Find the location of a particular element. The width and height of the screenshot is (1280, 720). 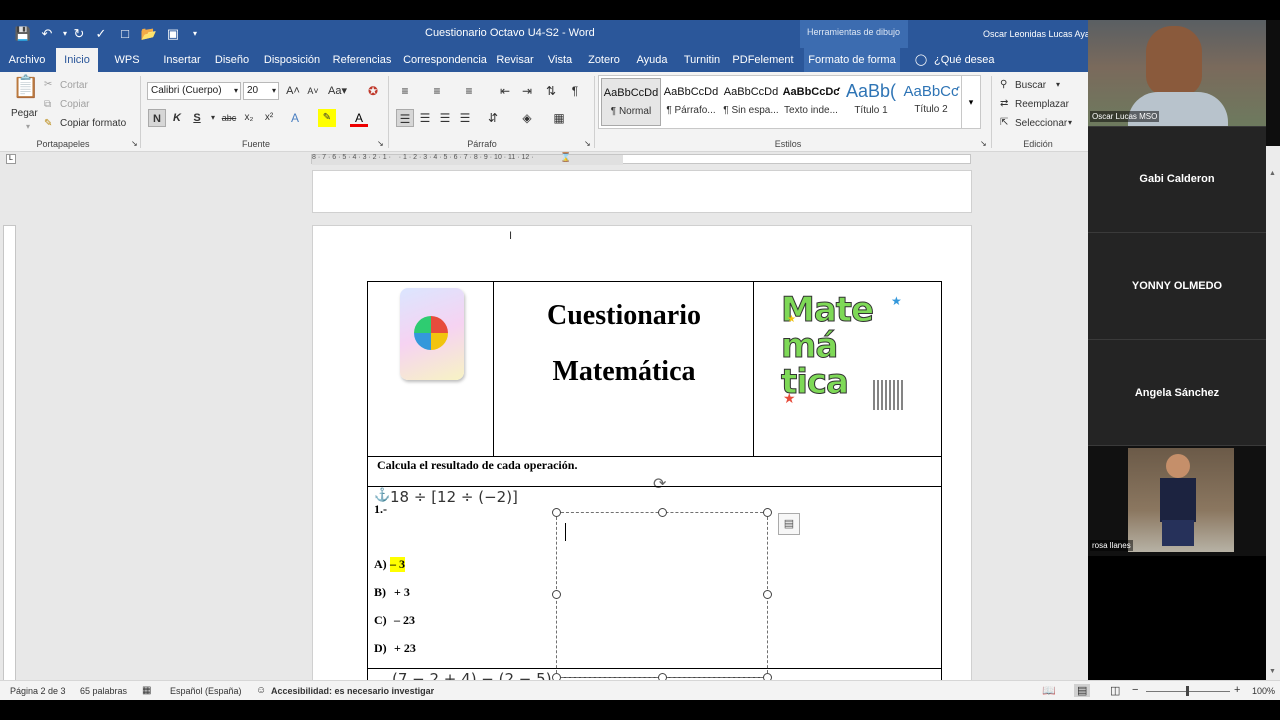

open-folder-icon: 📂 is located at coordinates (149, 34).